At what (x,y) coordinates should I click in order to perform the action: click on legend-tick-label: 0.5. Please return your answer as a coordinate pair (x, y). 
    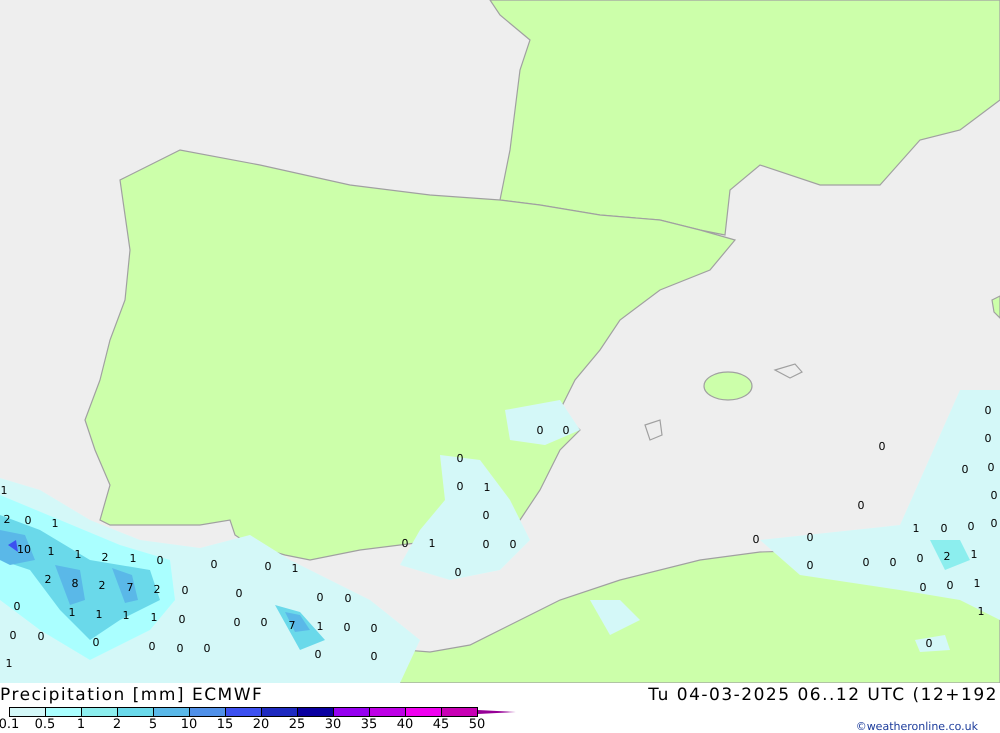
    Looking at the image, I should click on (45, 724).